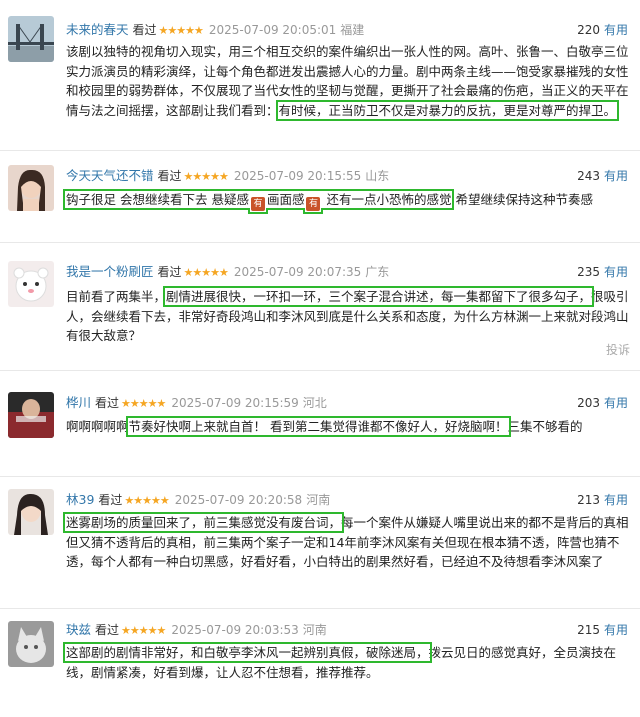 This screenshot has height=717, width=640. Describe the element at coordinates (602, 630) in the screenshot. I see `useful-vote: 215 有用` at that location.